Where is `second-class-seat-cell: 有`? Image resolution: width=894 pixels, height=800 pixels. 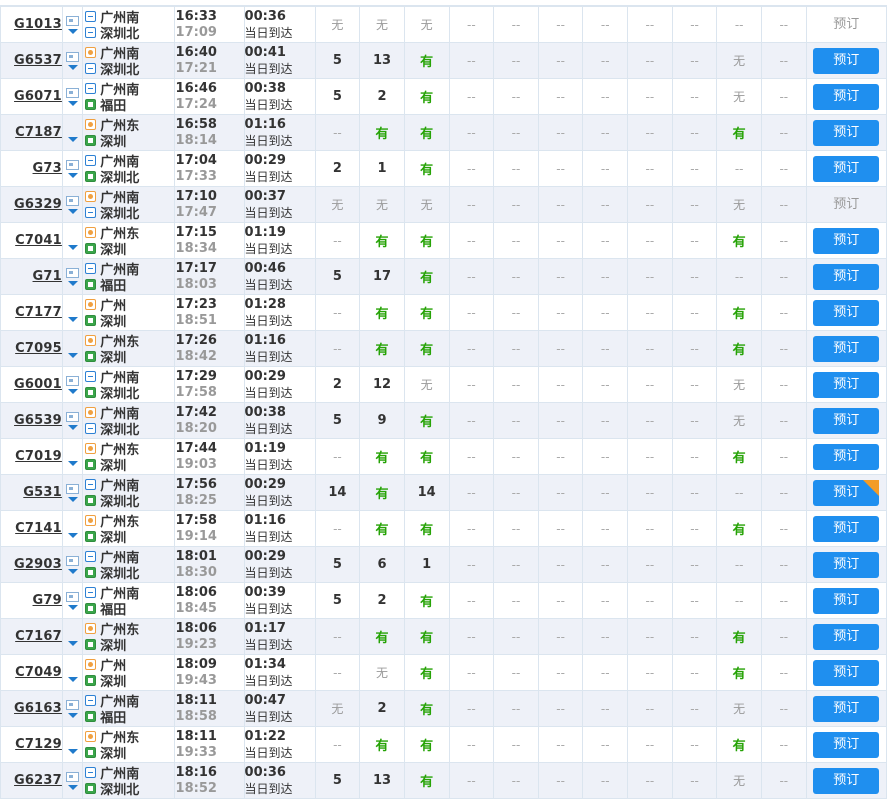 second-class-seat-cell: 有 is located at coordinates (426, 276).